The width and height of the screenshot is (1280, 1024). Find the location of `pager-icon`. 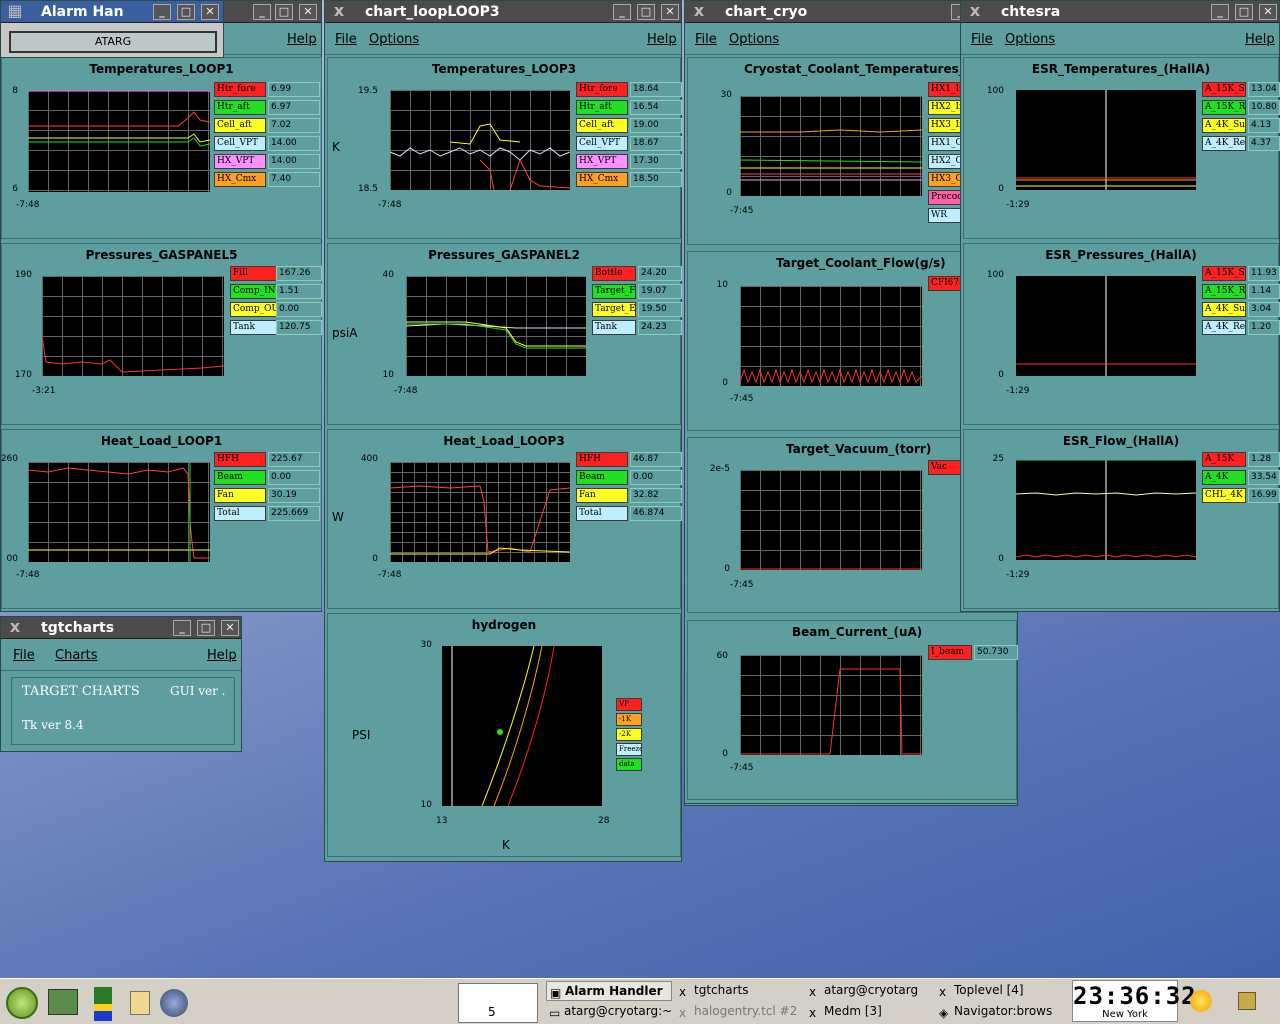

pager-icon is located at coordinates (498, 1003).